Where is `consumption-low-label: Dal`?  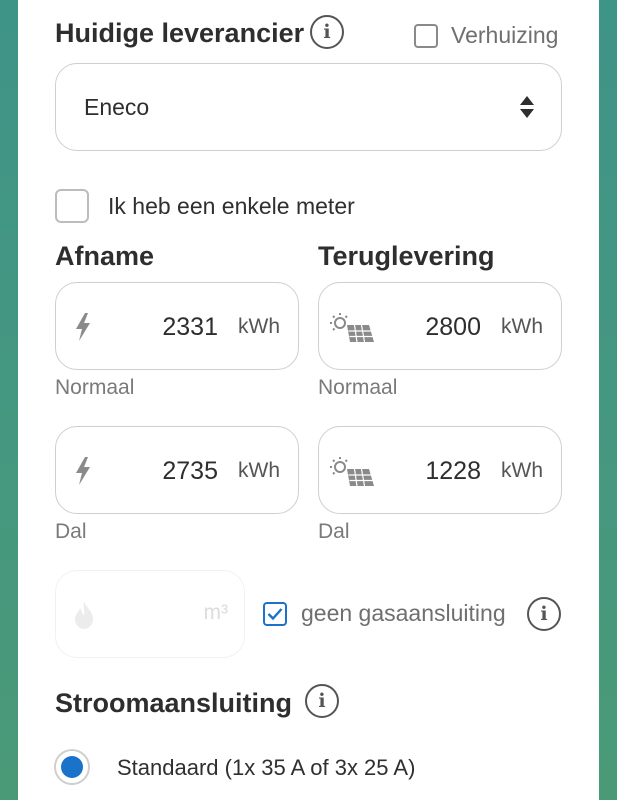 consumption-low-label: Dal is located at coordinates (71, 531).